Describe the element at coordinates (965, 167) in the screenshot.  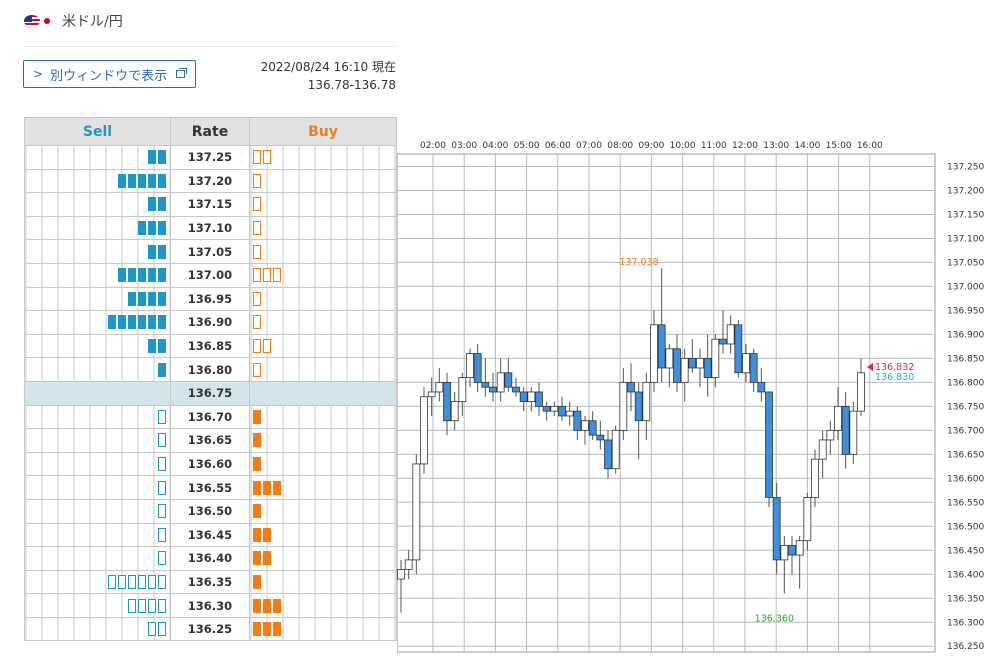
I see `y-tick-label: 137.250` at that location.